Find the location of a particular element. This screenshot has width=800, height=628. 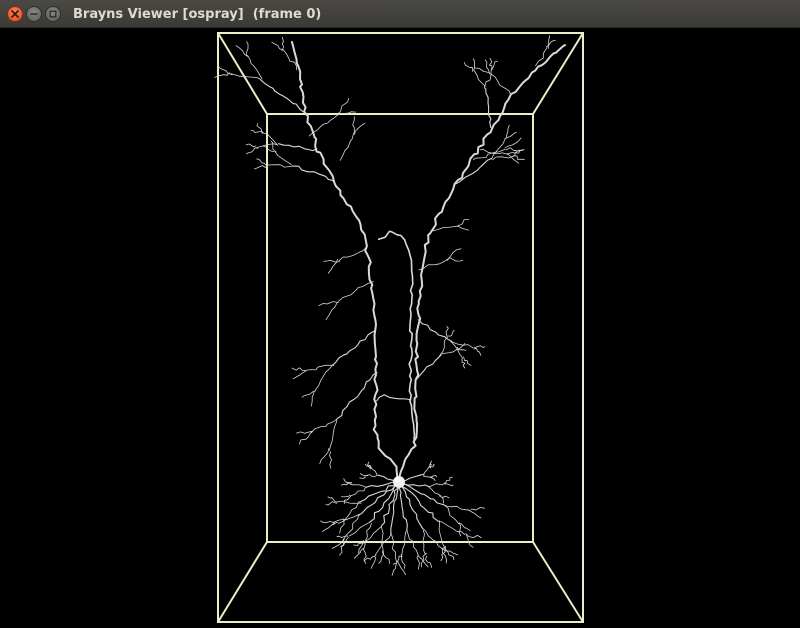

soma is located at coordinates (399, 482).